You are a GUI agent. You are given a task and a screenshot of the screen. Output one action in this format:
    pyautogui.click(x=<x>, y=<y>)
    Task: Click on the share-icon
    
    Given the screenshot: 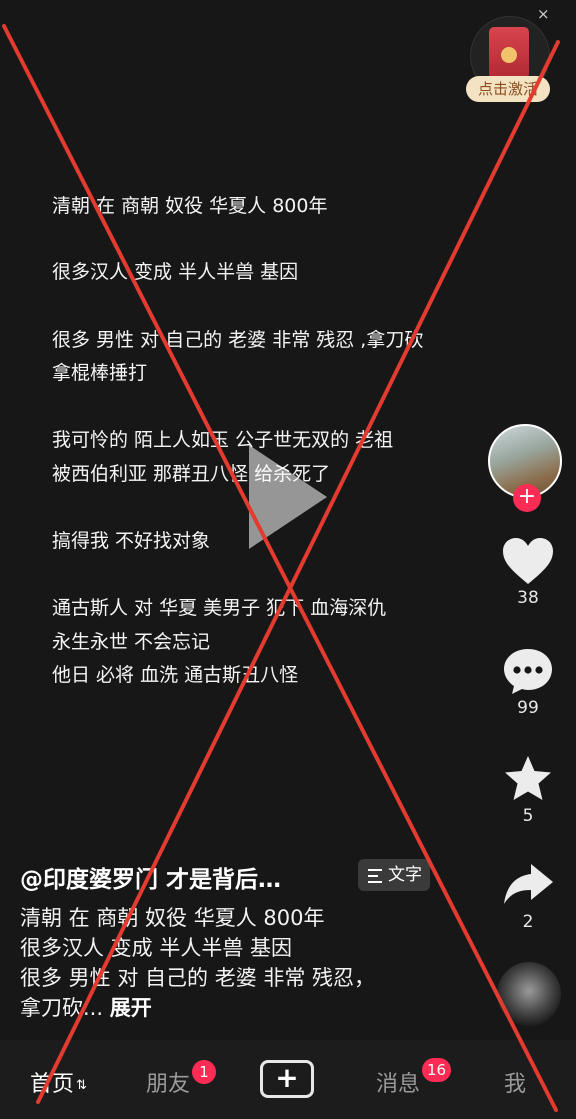 What is the action you would take?
    pyautogui.click(x=528, y=884)
    